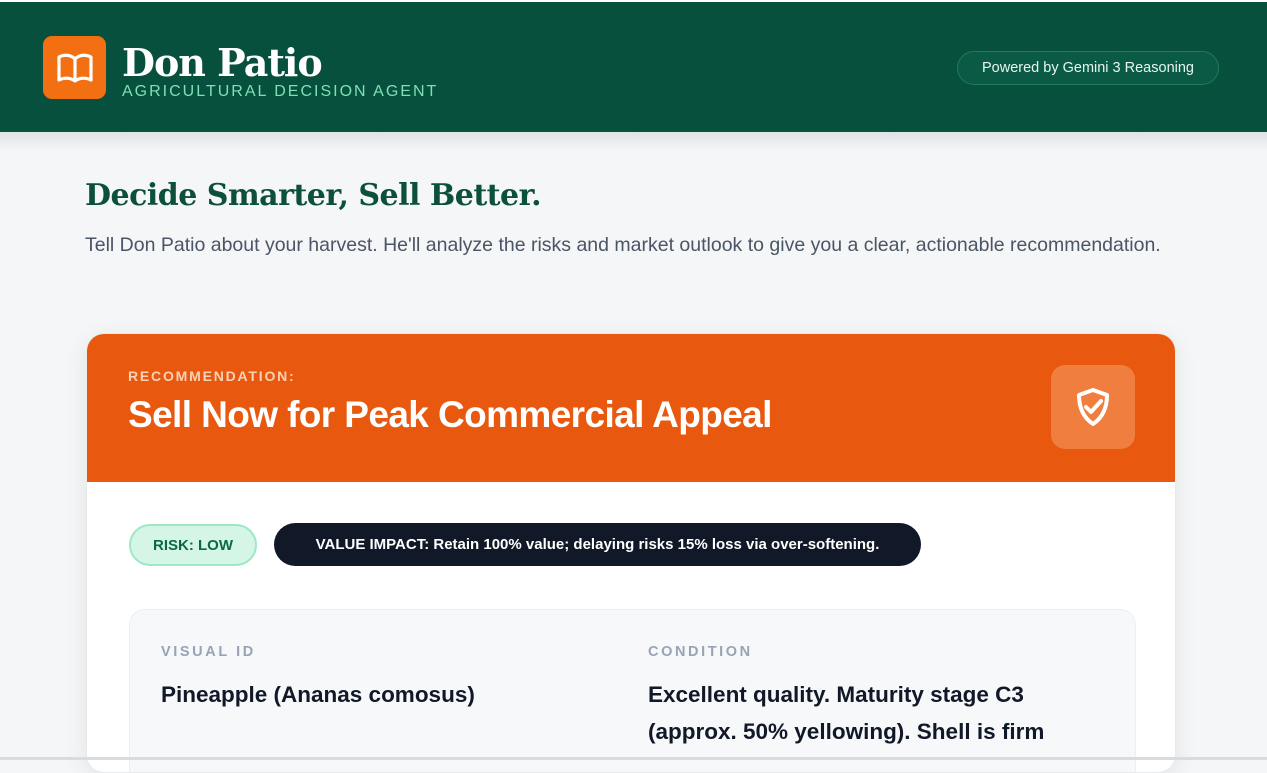 This screenshot has height=773, width=1267. What do you see at coordinates (450, 414) in the screenshot?
I see `recommendation-title: Sell Now for Peak Commercial Appeal` at bounding box center [450, 414].